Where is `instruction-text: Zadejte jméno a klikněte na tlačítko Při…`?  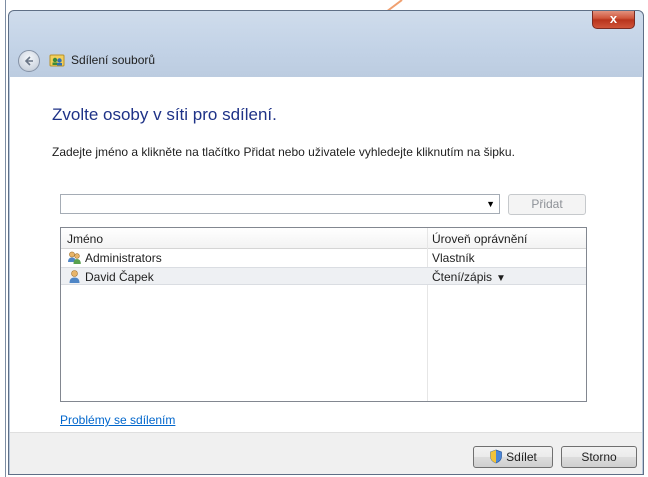
instruction-text: Zadejte jméno a klikněte na tlačítko Při… is located at coordinates (283, 152).